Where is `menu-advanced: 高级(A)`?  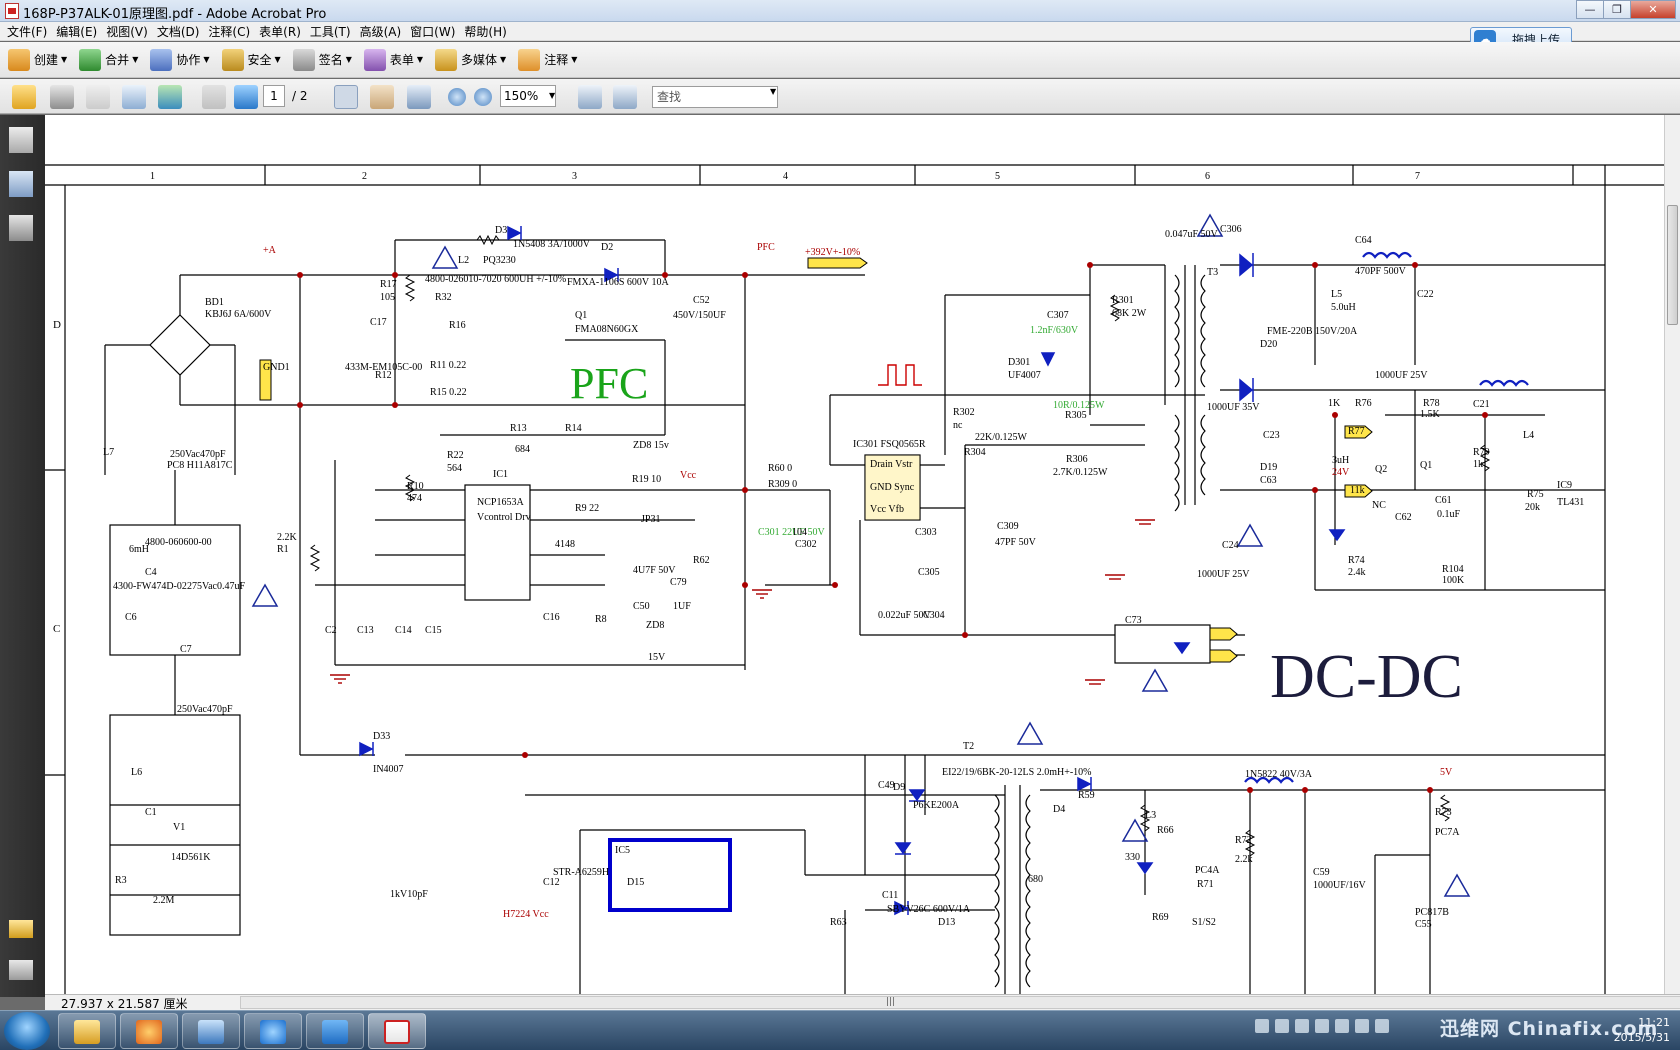 menu-advanced: 高级(A) is located at coordinates (382, 31).